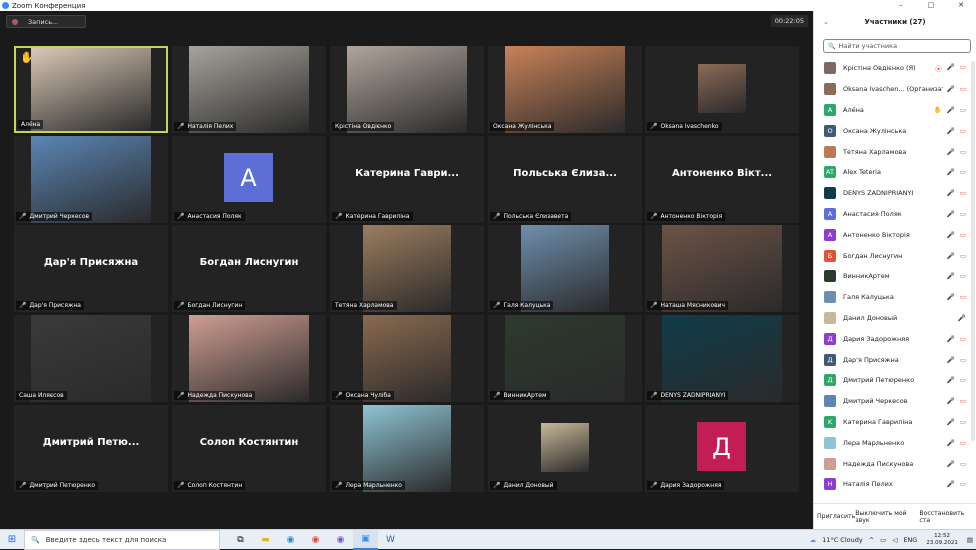 The image size is (976, 550). I want to click on mute-all-button: Выключить мой звук, so click(887, 517).